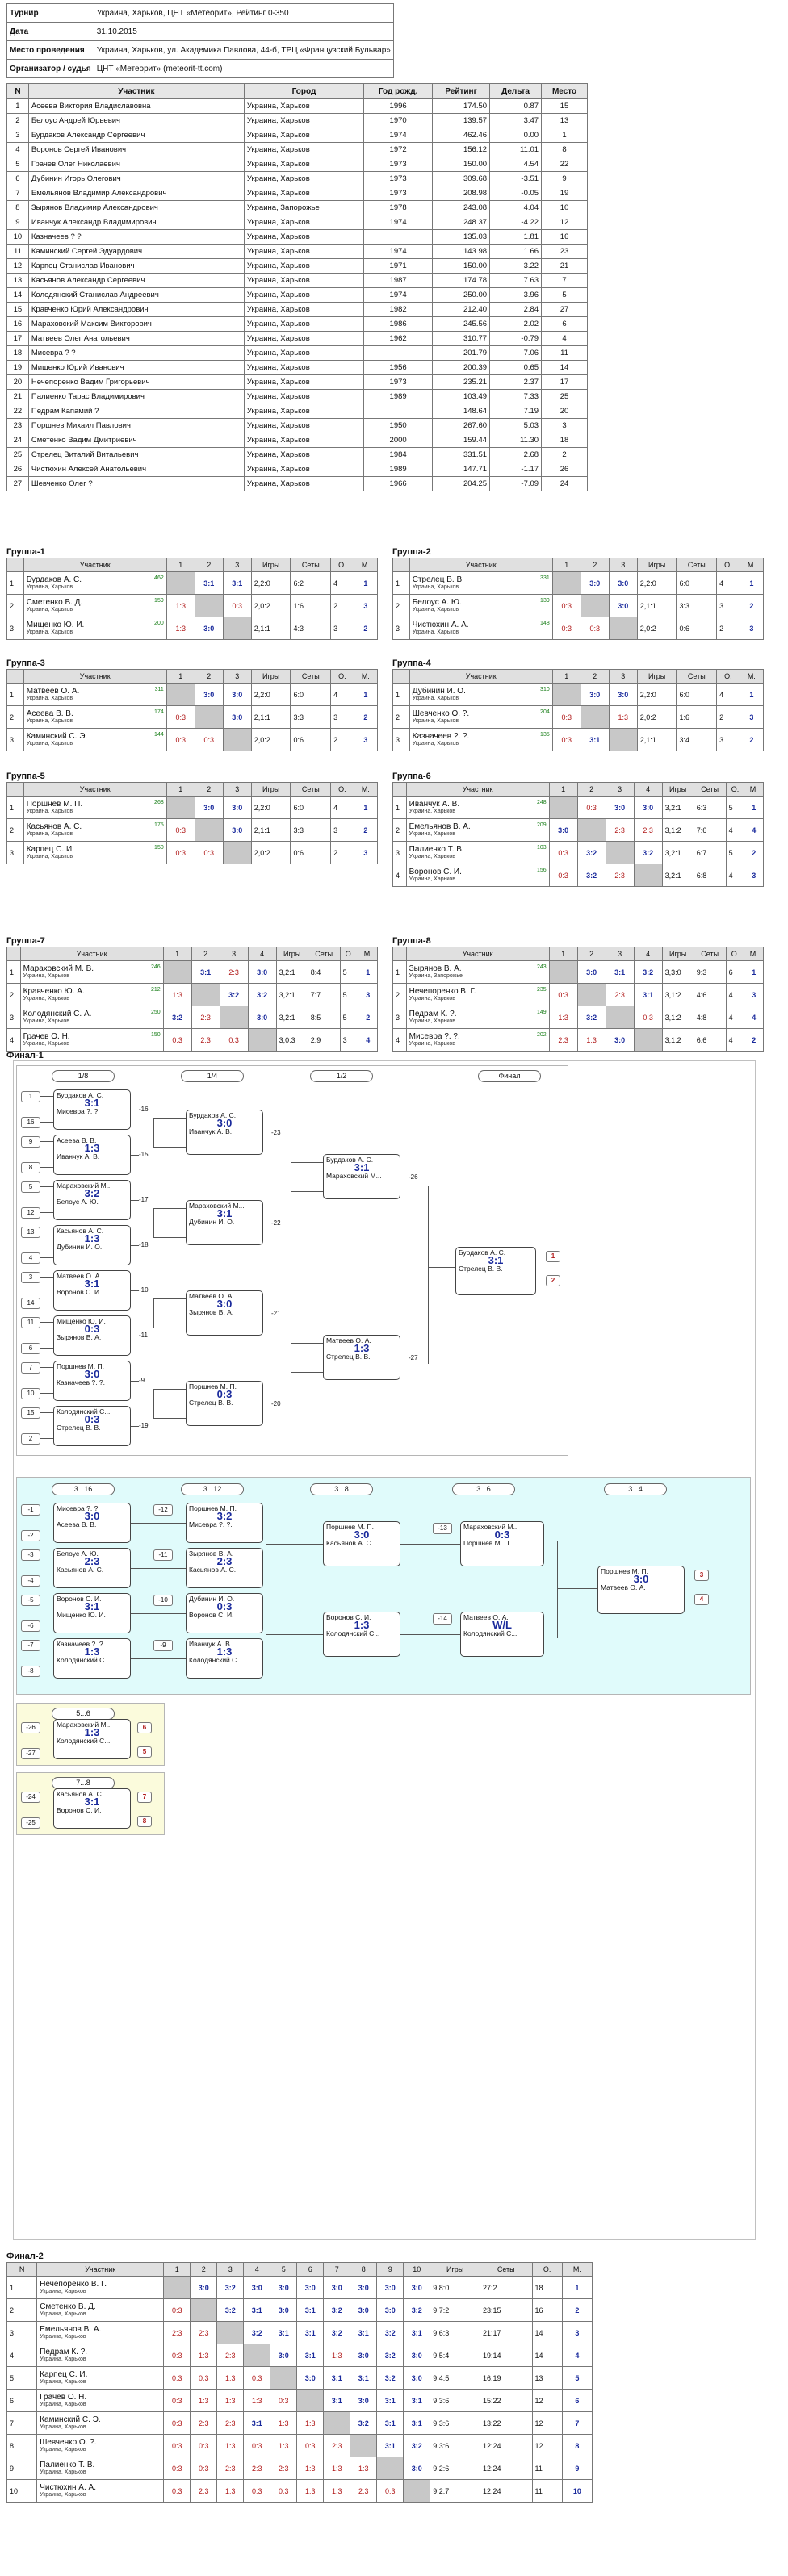  Describe the element at coordinates (434, 1036) in the screenshot. I see `player-name: Мисевра ?. ?.` at that location.